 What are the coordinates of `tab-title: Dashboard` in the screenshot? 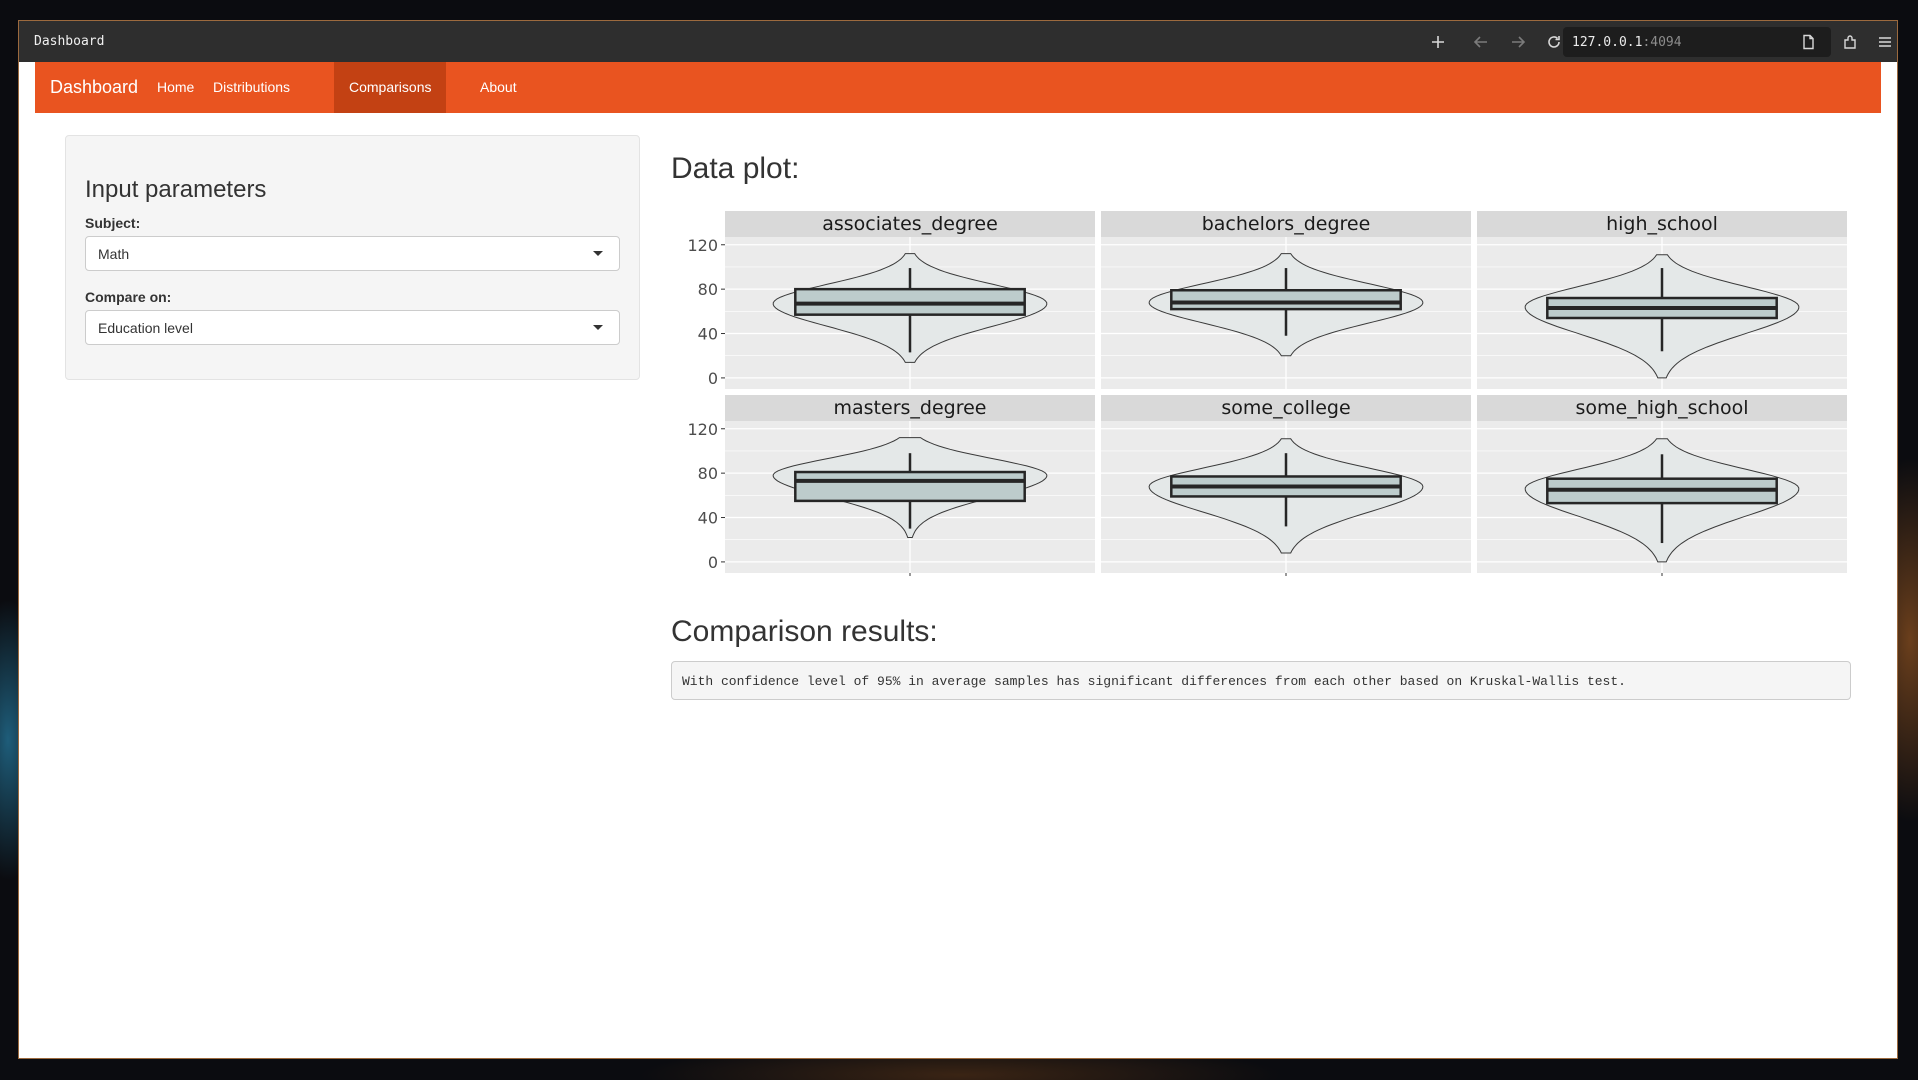 It's located at (69, 41).